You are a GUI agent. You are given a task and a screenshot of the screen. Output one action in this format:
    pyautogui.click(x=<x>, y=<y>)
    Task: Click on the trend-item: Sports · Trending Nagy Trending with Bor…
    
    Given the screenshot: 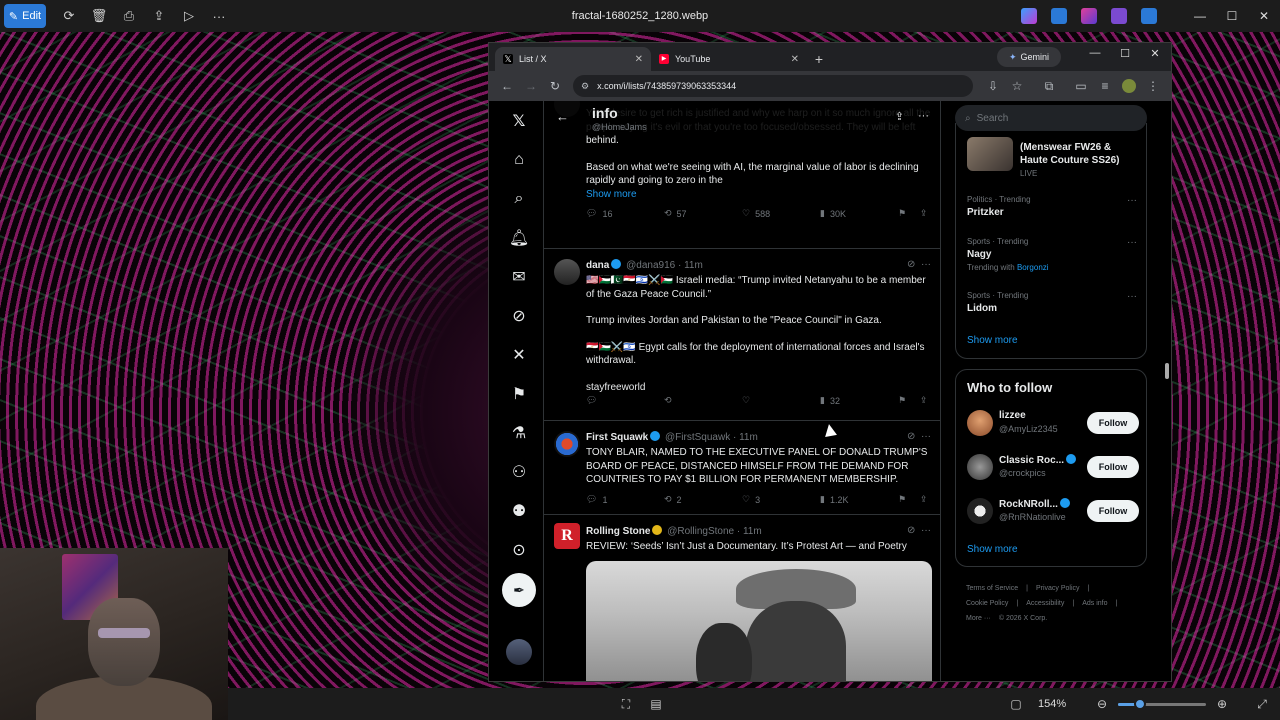 What is the action you would take?
    pyautogui.click(x=1052, y=254)
    